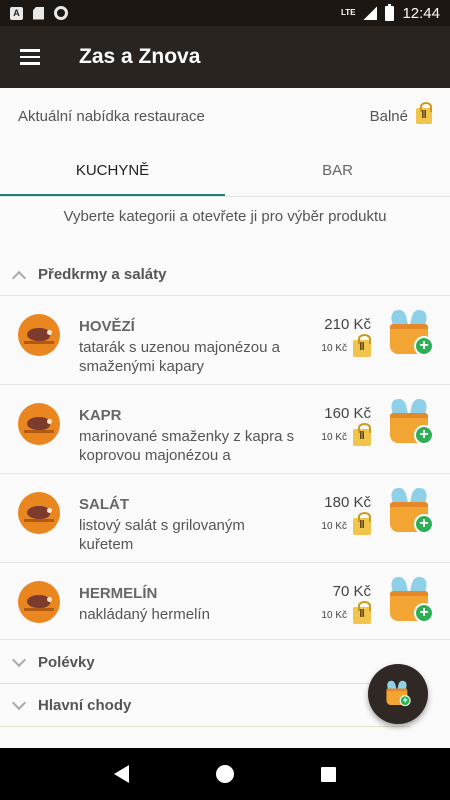 Image resolution: width=450 pixels, height=800 pixels. What do you see at coordinates (421, 13) in the screenshot?
I see `status-time: 12:44` at bounding box center [421, 13].